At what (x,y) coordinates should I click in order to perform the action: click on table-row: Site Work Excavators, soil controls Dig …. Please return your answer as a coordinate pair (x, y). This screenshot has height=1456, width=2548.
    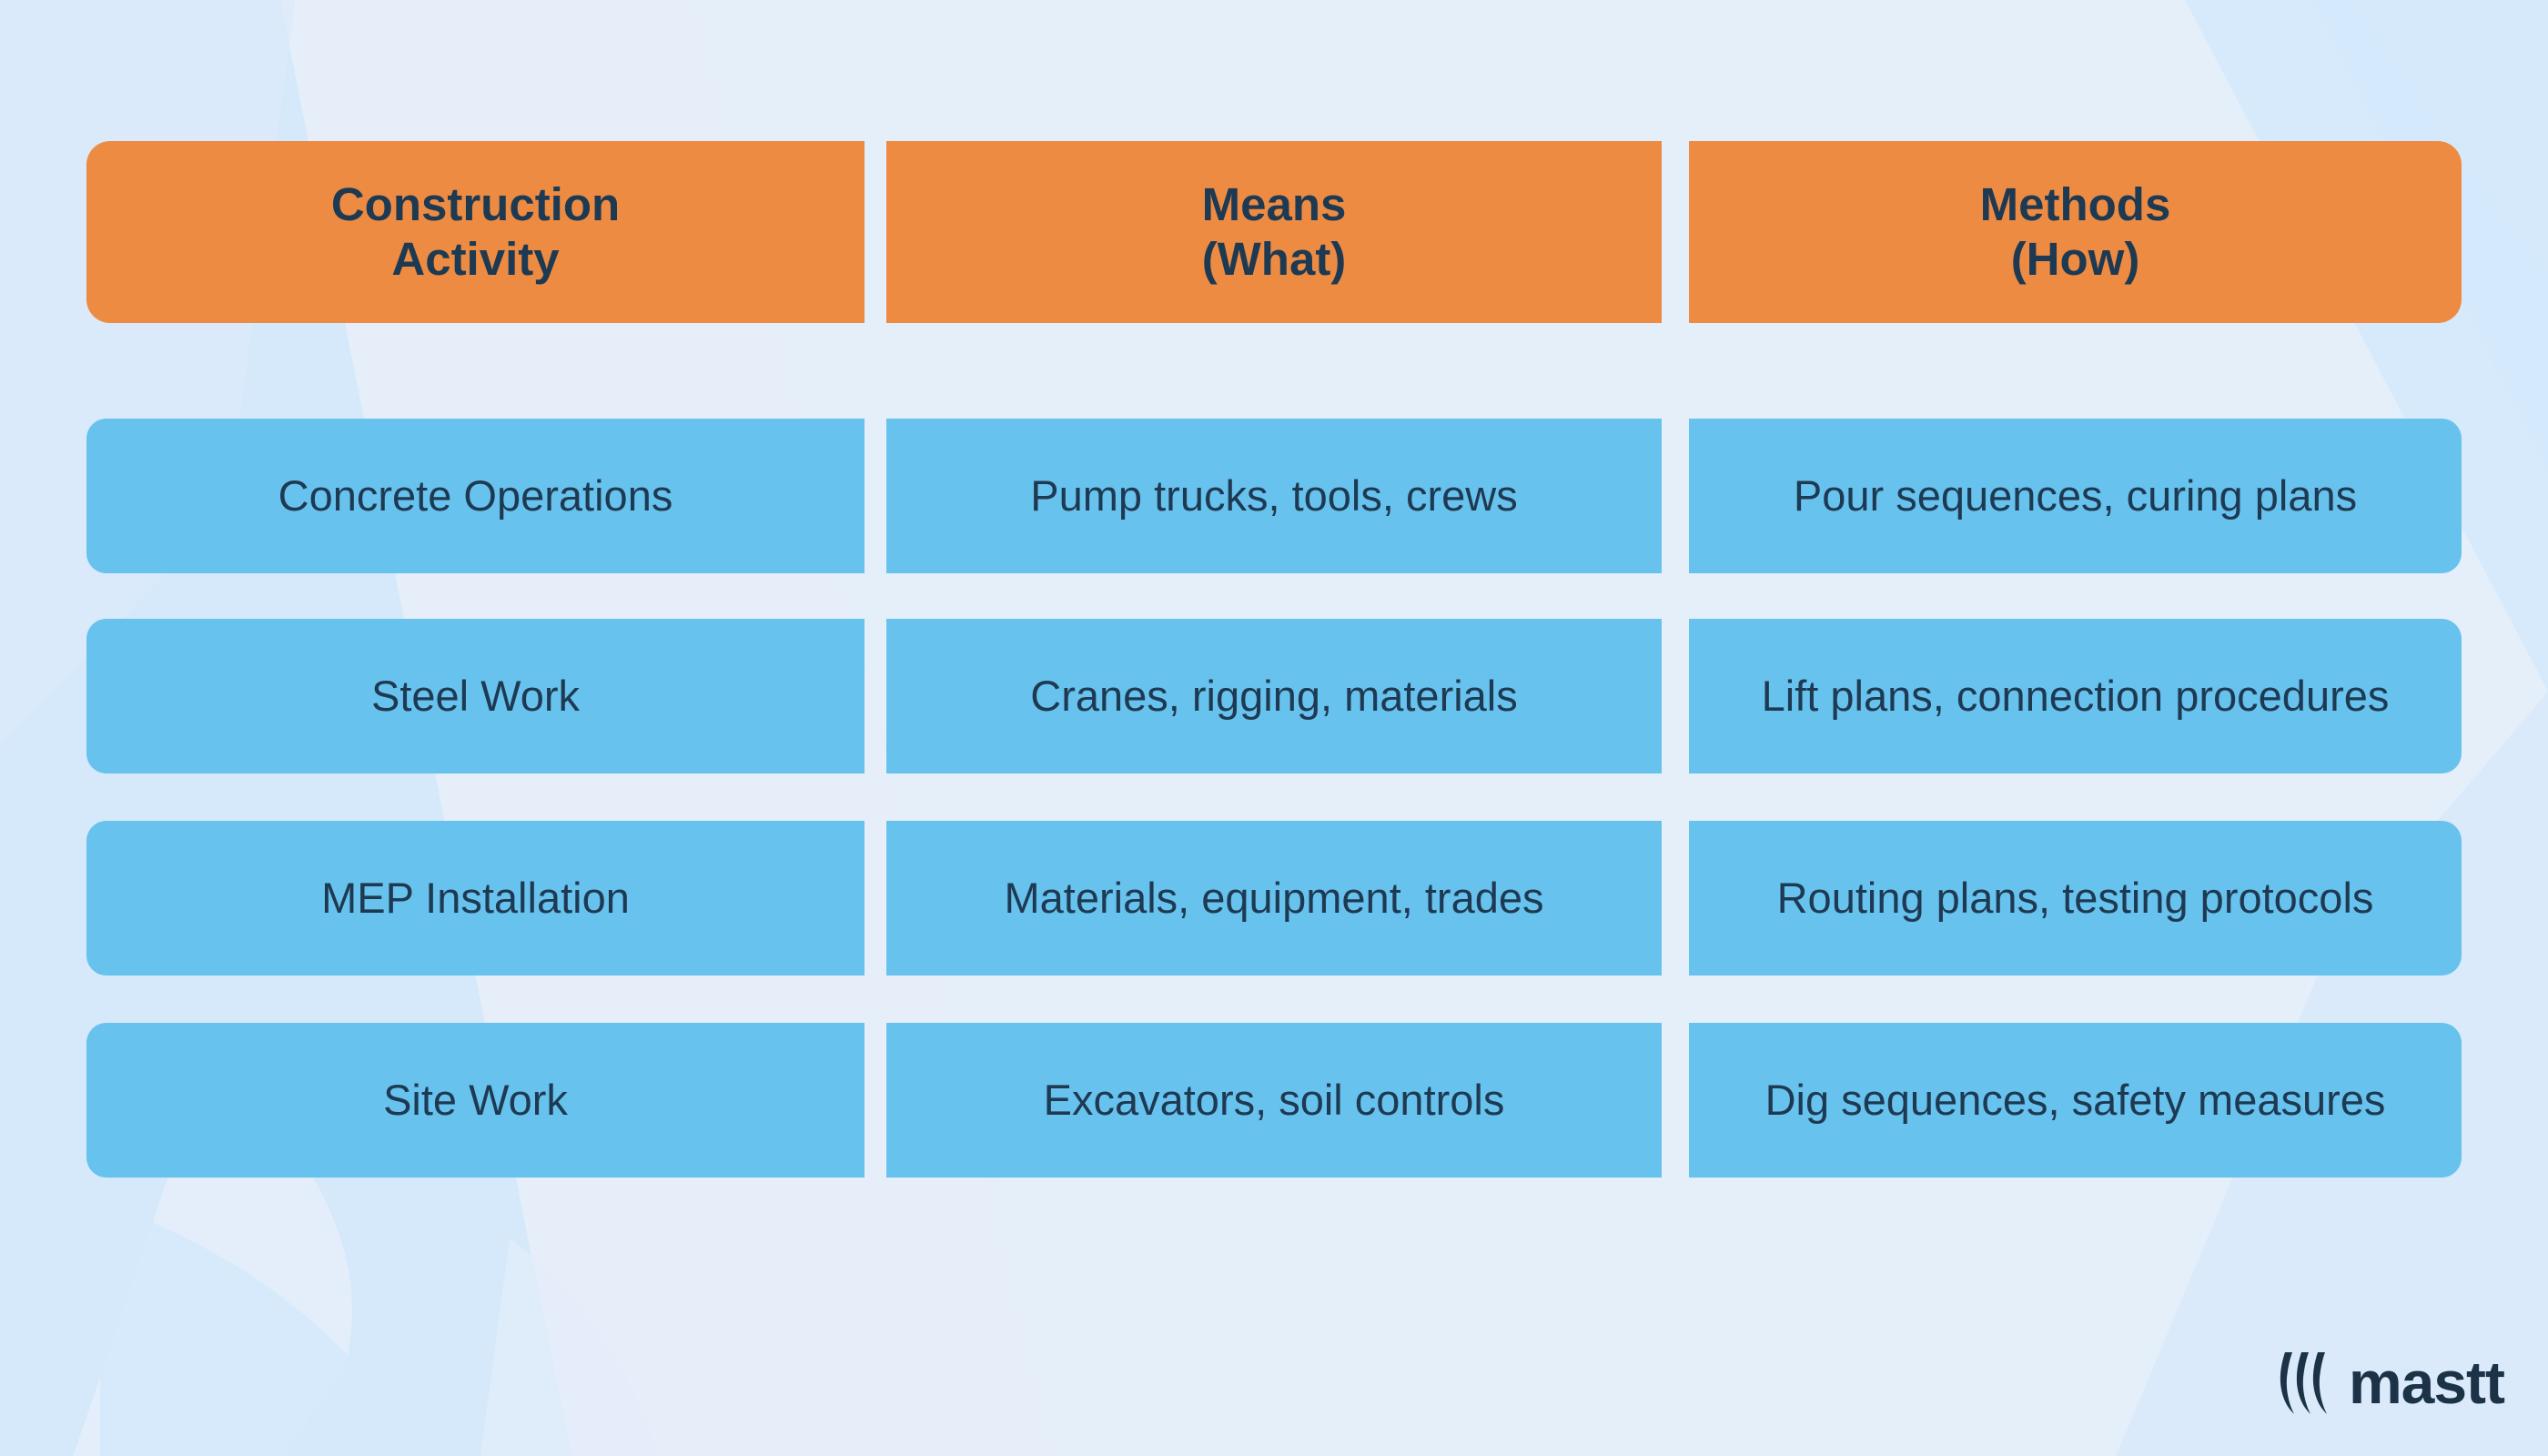
    Looking at the image, I should click on (1274, 1100).